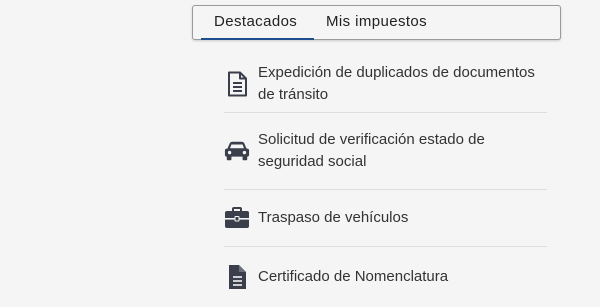  Describe the element at coordinates (237, 84) in the screenshot. I see `document-icon` at that location.